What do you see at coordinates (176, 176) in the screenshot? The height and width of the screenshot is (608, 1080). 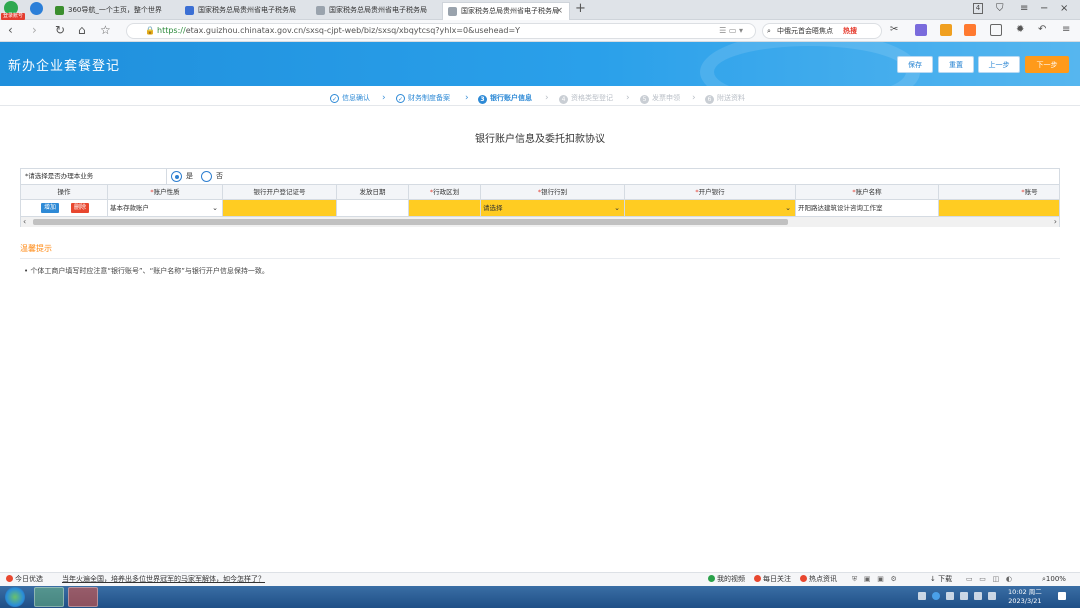 I see `radio-yes` at bounding box center [176, 176].